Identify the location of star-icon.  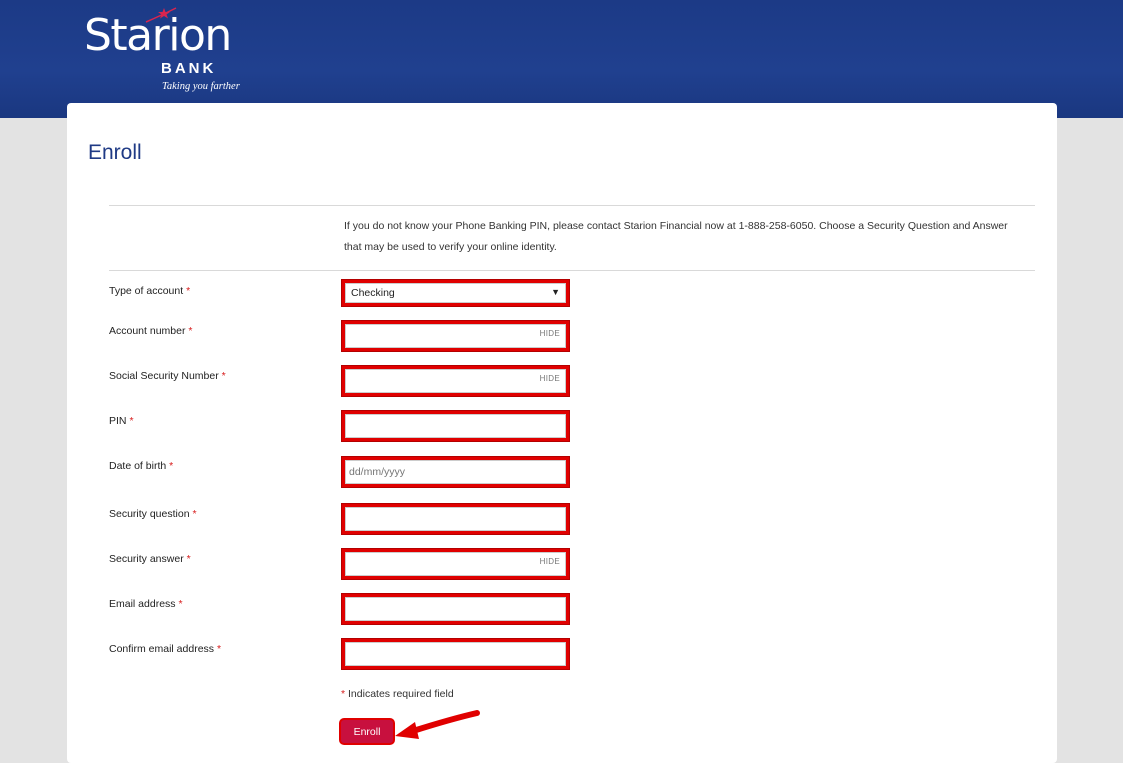
(161, 15).